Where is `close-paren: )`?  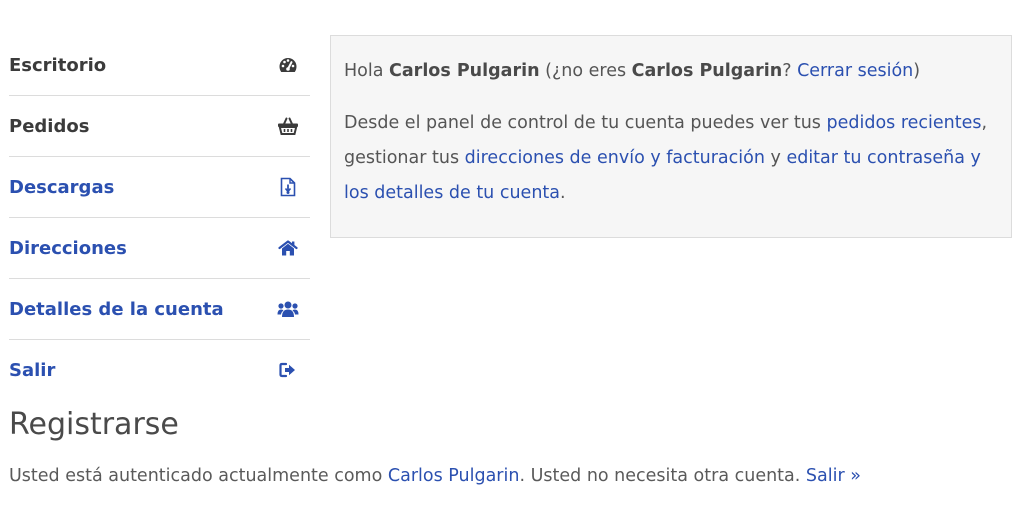 close-paren: ) is located at coordinates (917, 71).